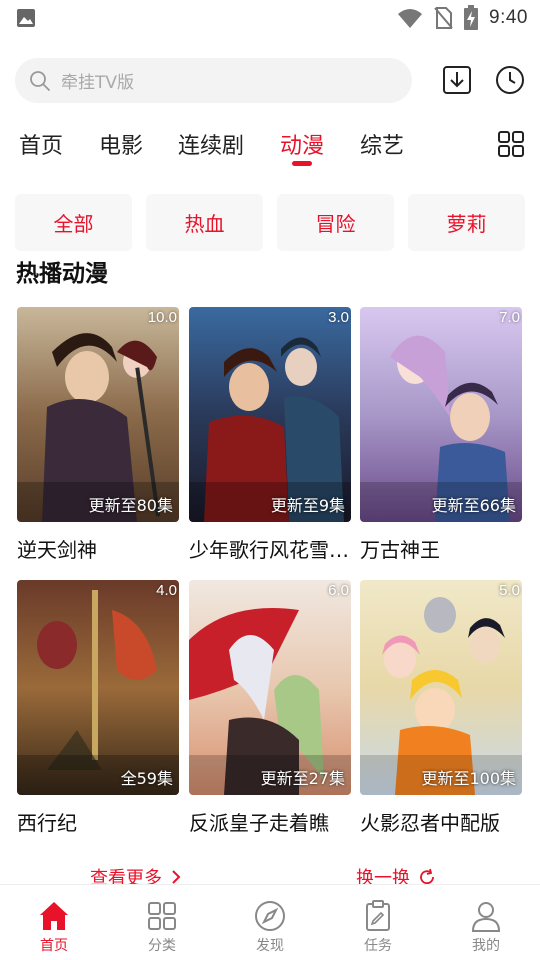  I want to click on bottom-navigation: 首页 分类 发现 任务 我的, so click(270, 922).